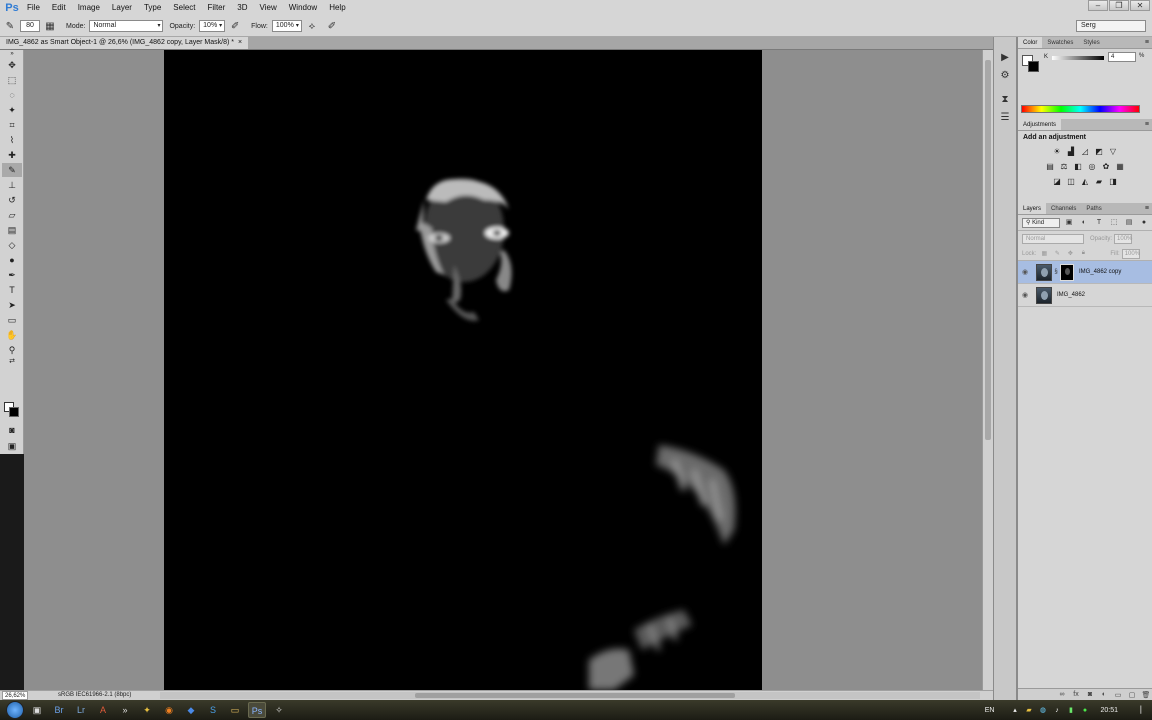  What do you see at coordinates (1053, 239) in the screenshot?
I see `blend-mode-select: Normal` at bounding box center [1053, 239].